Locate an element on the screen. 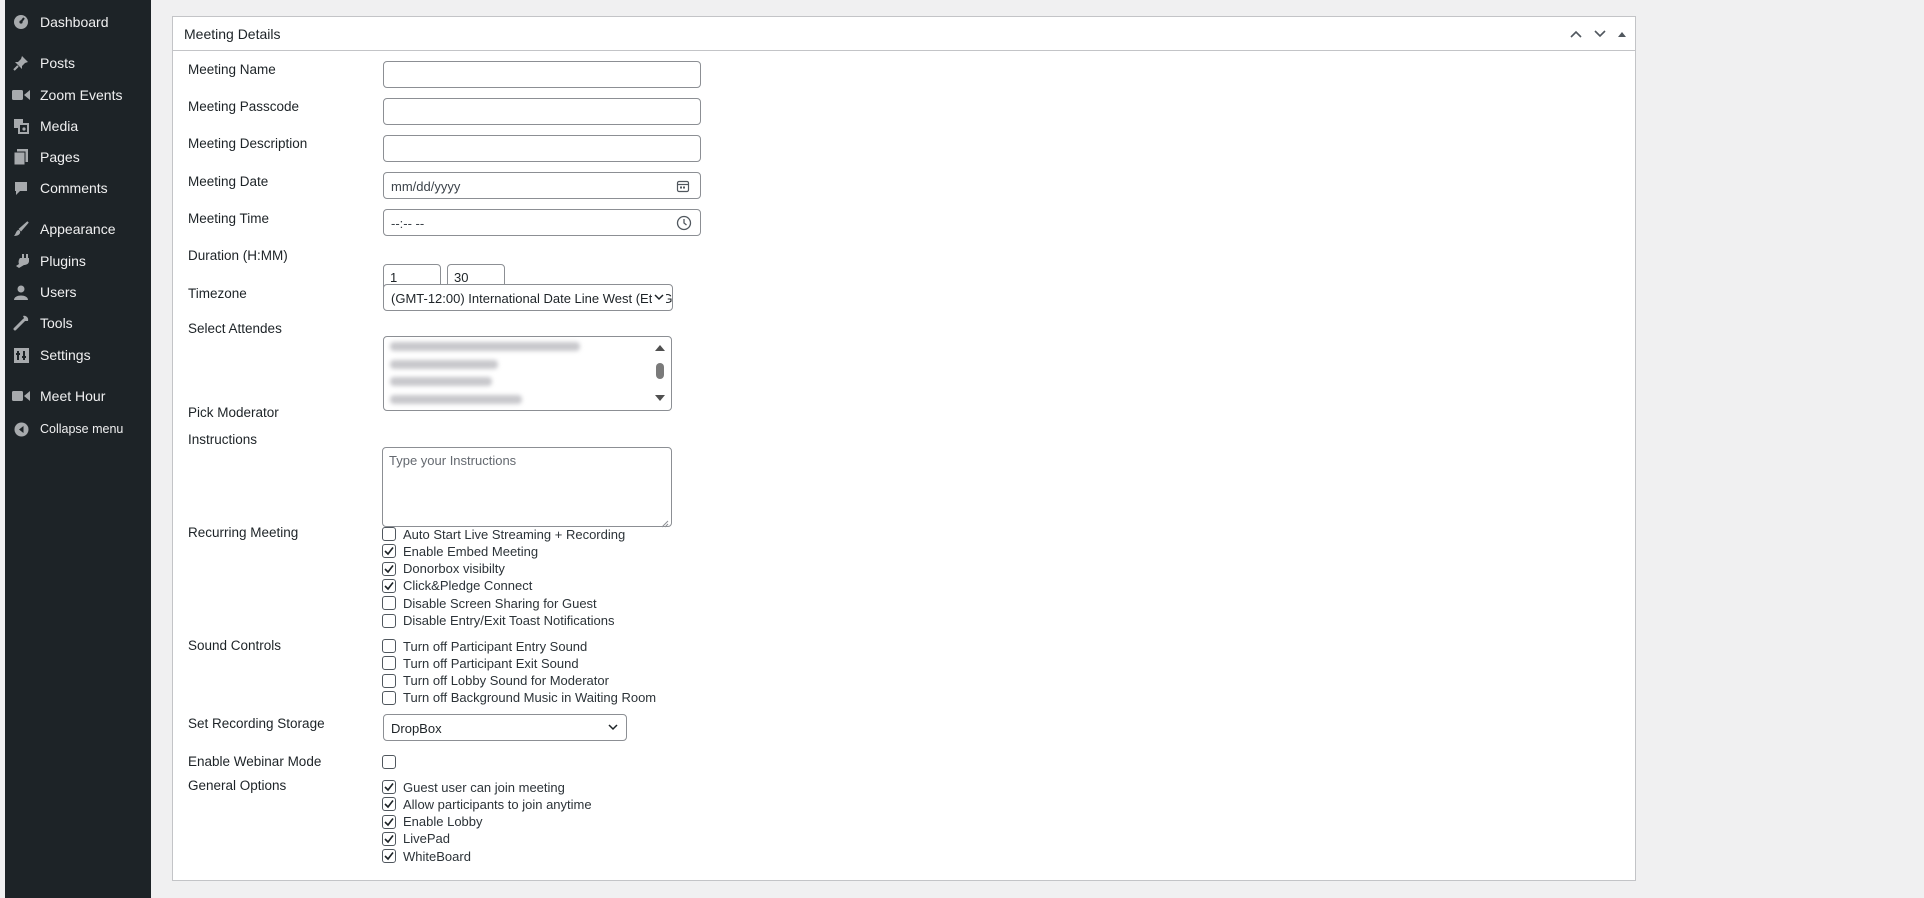 This screenshot has width=1924, height=898. sidebar-item-label: Dashboard is located at coordinates (74, 22).